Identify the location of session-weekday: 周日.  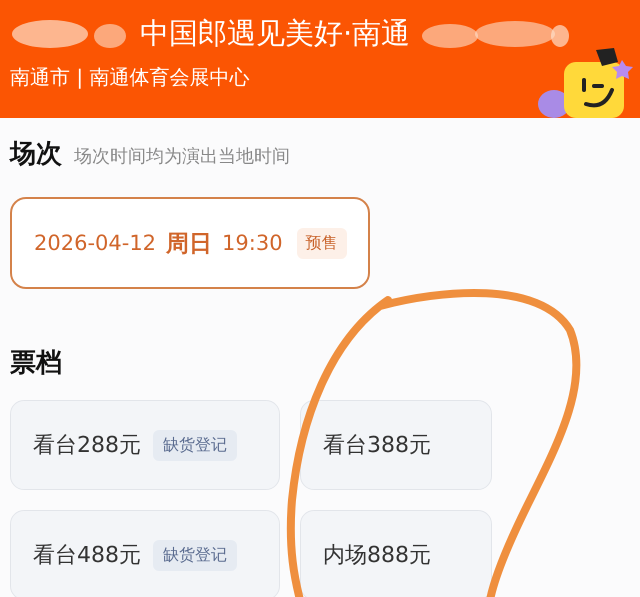
(189, 244).